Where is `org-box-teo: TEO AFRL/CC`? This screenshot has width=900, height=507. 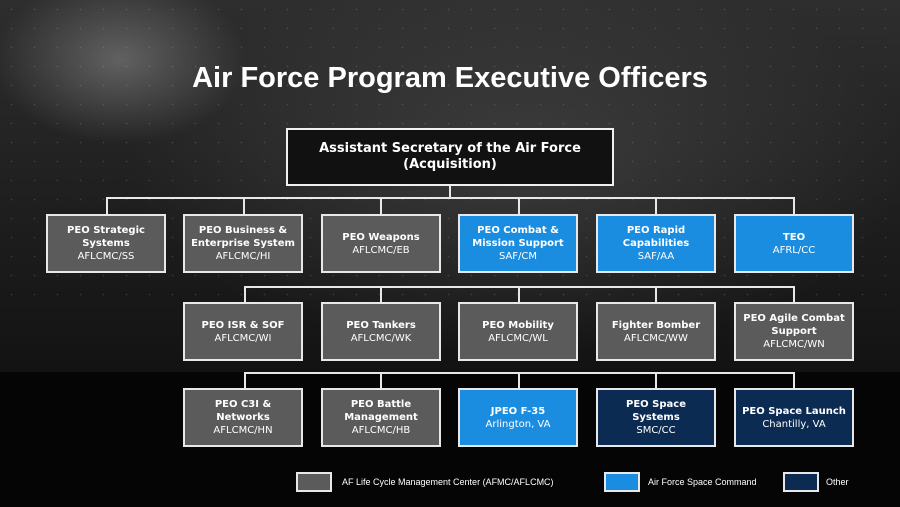 org-box-teo: TEO AFRL/CC is located at coordinates (794, 243).